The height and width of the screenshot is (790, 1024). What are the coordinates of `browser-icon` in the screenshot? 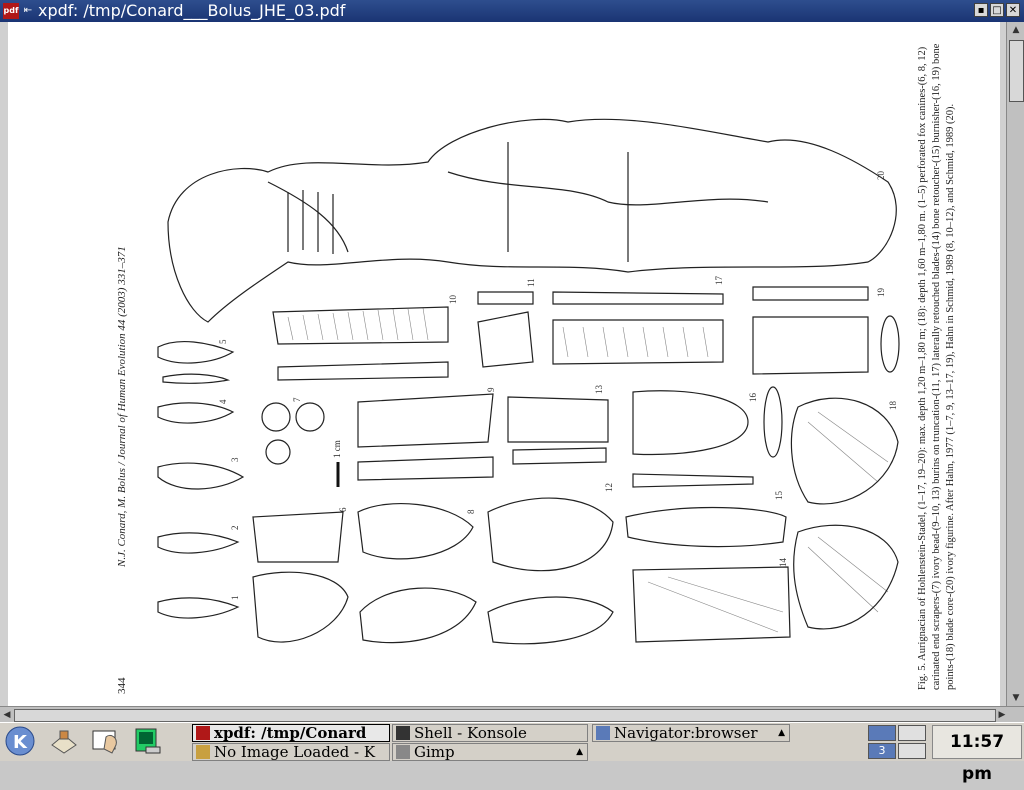 It's located at (603, 733).